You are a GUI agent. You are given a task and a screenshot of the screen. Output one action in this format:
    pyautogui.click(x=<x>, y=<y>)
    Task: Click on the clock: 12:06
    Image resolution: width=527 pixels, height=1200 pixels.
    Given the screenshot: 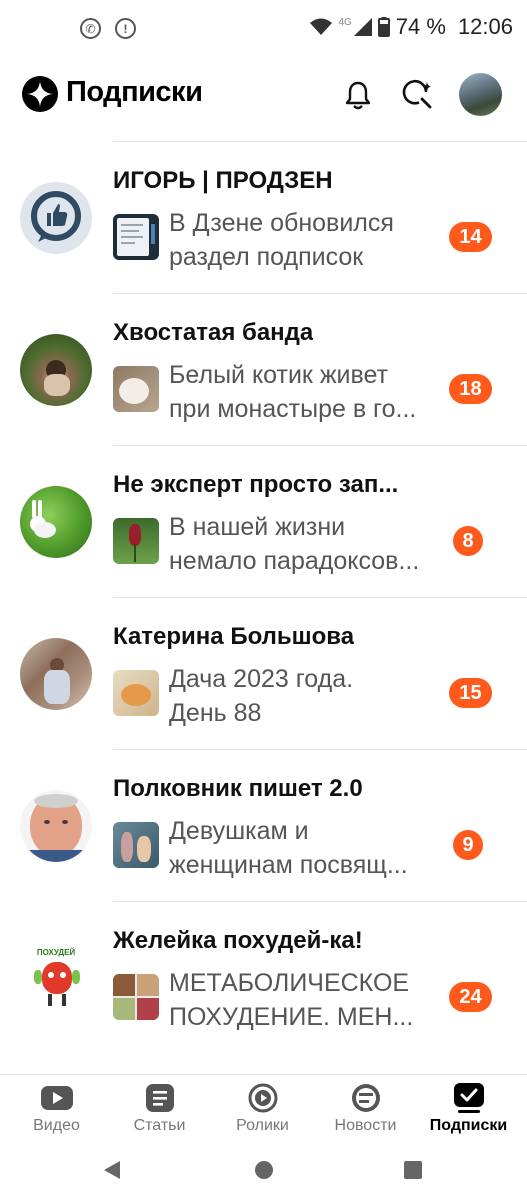 What is the action you would take?
    pyautogui.click(x=485, y=26)
    